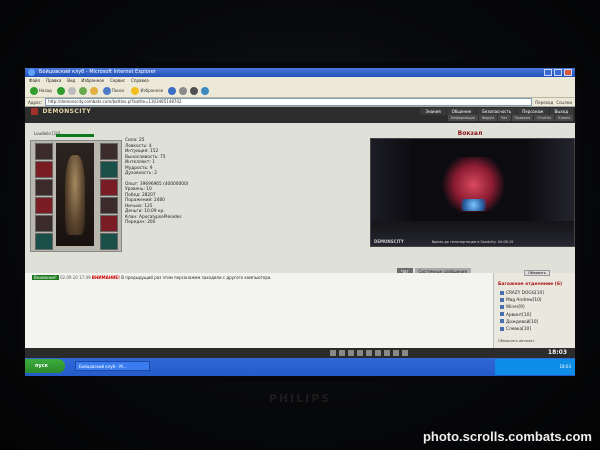  Describe the element at coordinates (106, 90) in the screenshot. I see `search-icon` at that location.